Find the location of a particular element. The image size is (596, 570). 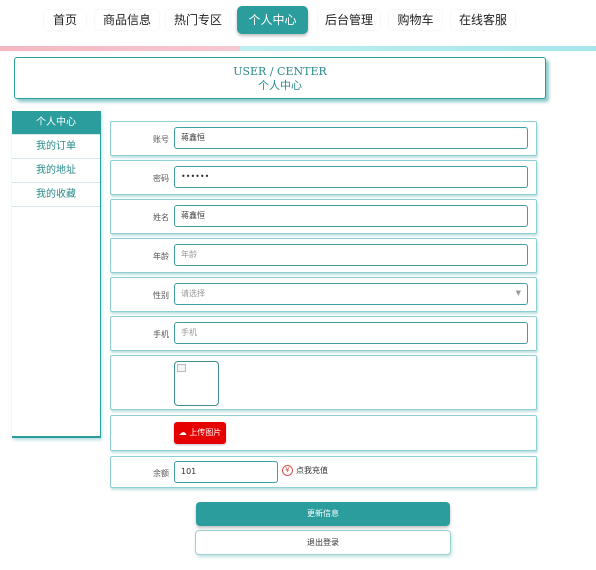

password-field: •••••• is located at coordinates (351, 177).